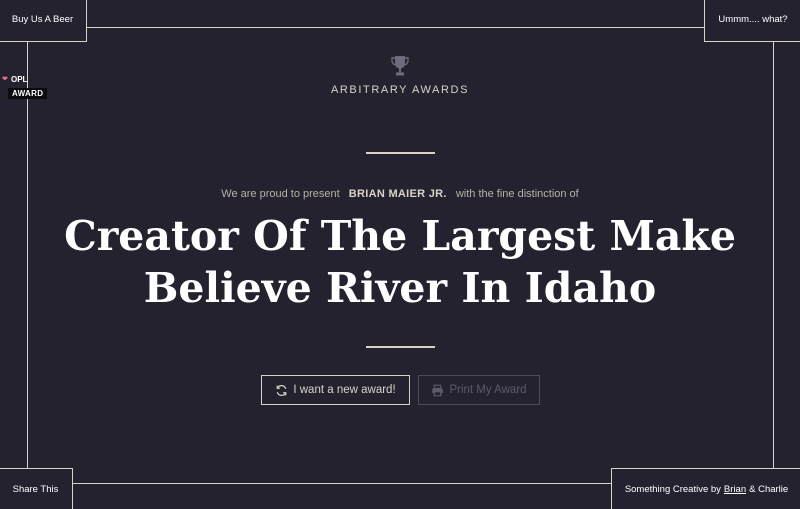 The width and height of the screenshot is (800, 509). I want to click on award-title-line-1: Creator Of The Largest Make, so click(400, 236).